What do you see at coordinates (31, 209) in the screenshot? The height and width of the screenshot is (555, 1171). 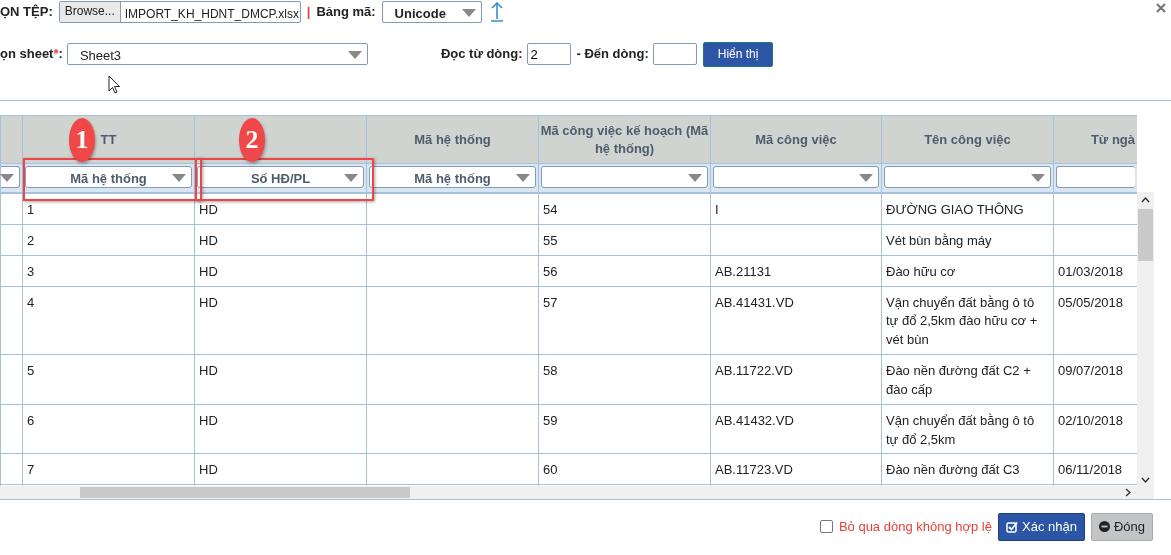 I see `table-cell: 1` at bounding box center [31, 209].